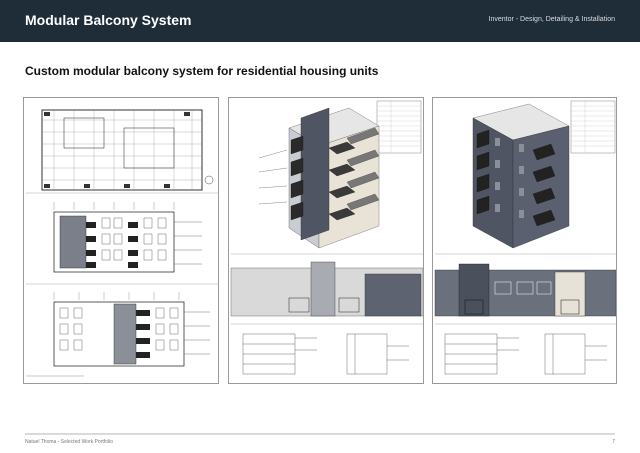 The image size is (640, 453). What do you see at coordinates (108, 20) in the screenshot?
I see `page-title: Modular Balcony System` at bounding box center [108, 20].